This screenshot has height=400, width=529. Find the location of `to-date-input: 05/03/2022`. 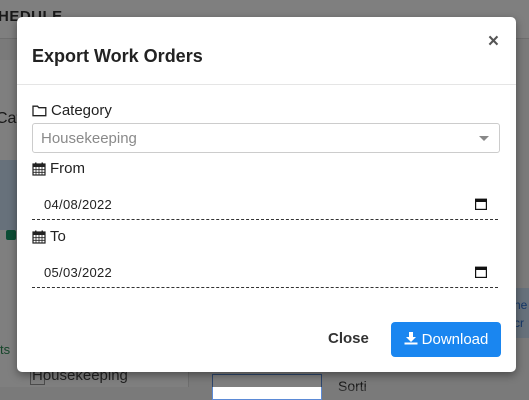

to-date-input: 05/03/2022 is located at coordinates (265, 272).